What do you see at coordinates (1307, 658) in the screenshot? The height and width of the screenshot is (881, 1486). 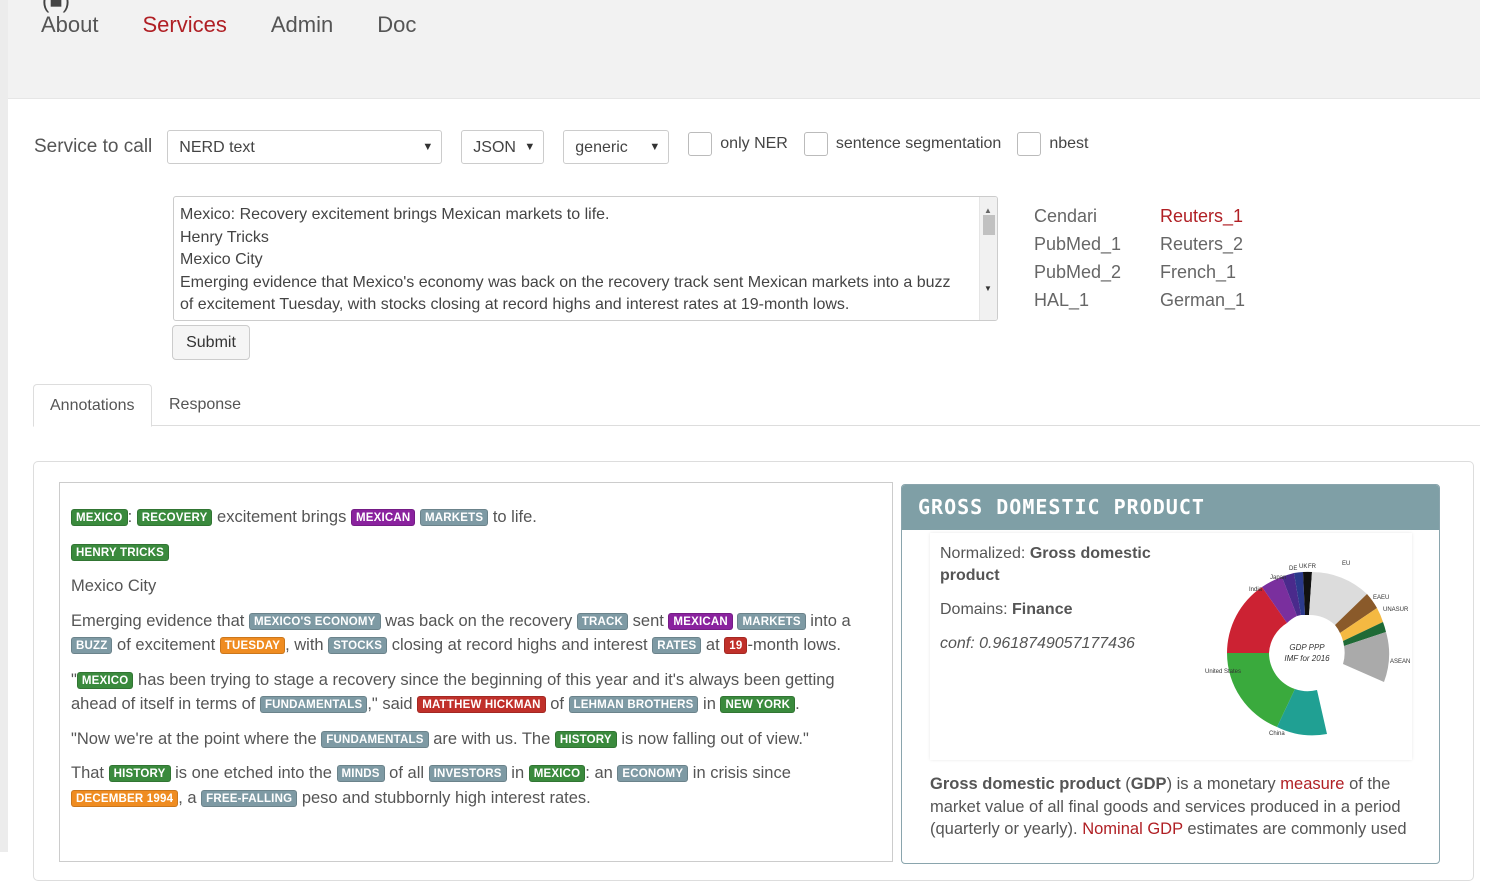 I see `chart-center-label: IMF for 2016` at bounding box center [1307, 658].